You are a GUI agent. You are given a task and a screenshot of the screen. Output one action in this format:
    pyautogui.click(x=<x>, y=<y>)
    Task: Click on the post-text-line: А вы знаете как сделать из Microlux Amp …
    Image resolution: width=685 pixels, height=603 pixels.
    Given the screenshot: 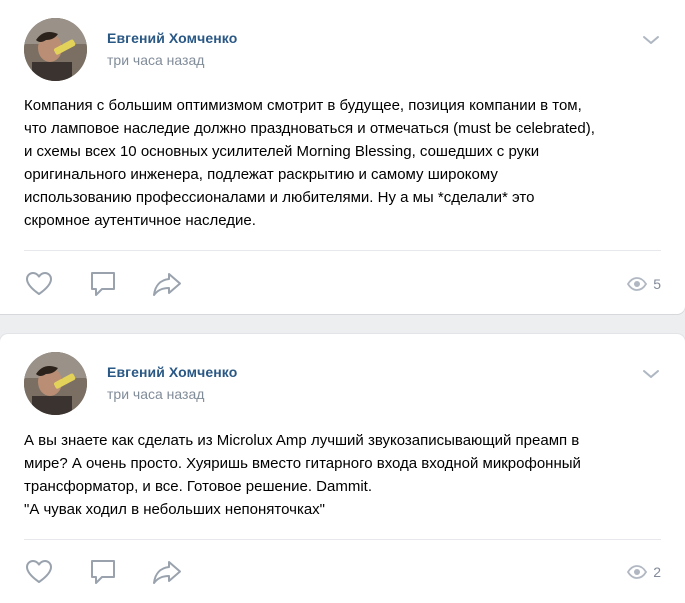 What is the action you would take?
    pyautogui.click(x=302, y=440)
    